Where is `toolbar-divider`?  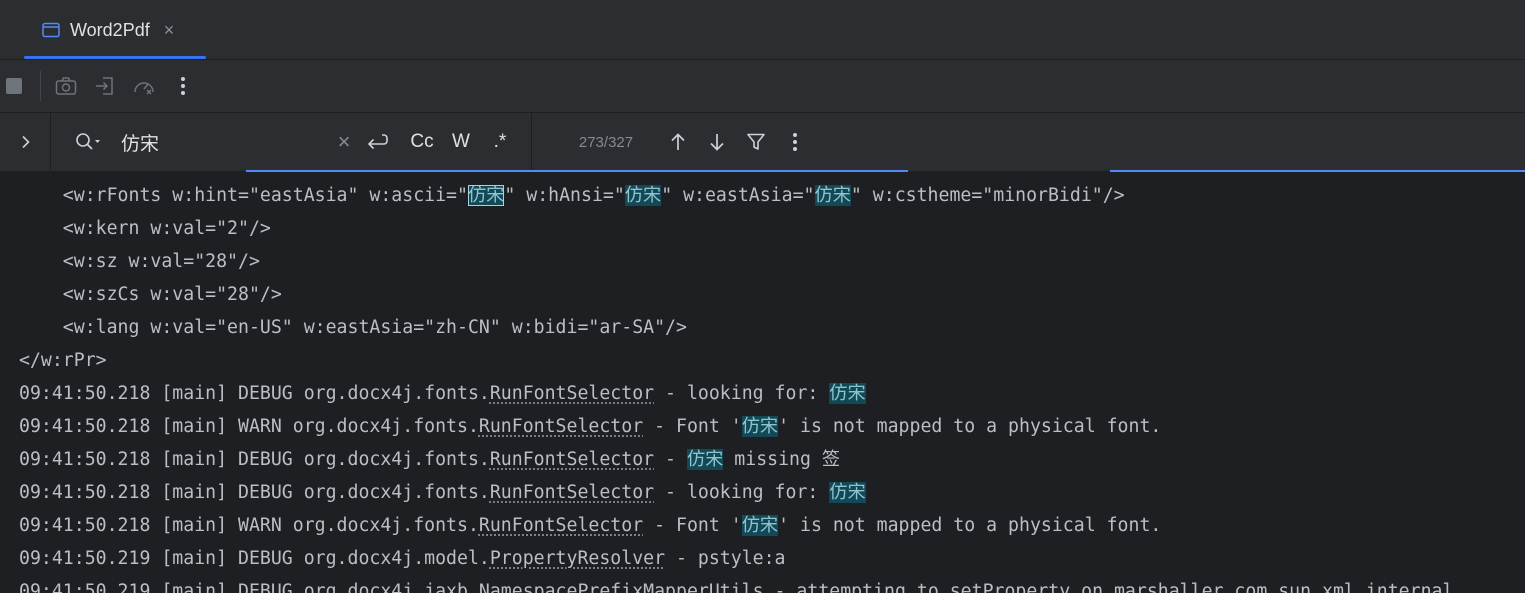 toolbar-divider is located at coordinates (40, 86).